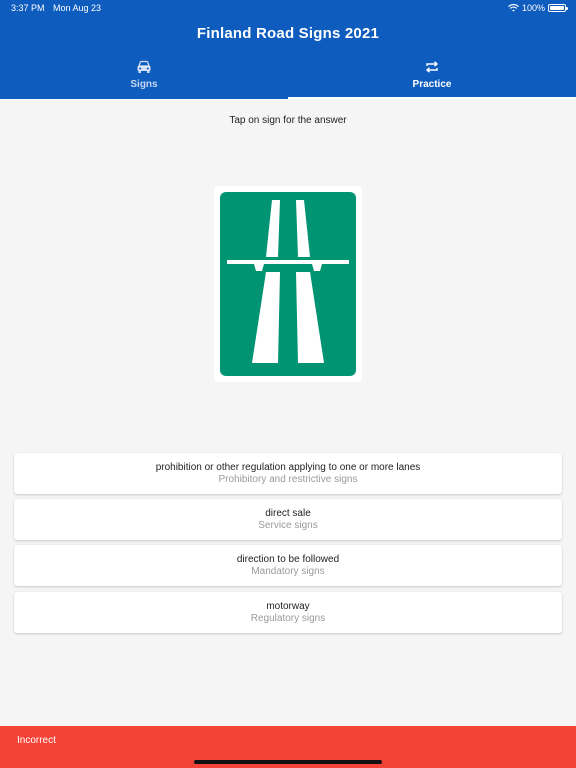 The width and height of the screenshot is (576, 768). Describe the element at coordinates (77, 8) in the screenshot. I see `status-date: Mon Aug 23` at that location.